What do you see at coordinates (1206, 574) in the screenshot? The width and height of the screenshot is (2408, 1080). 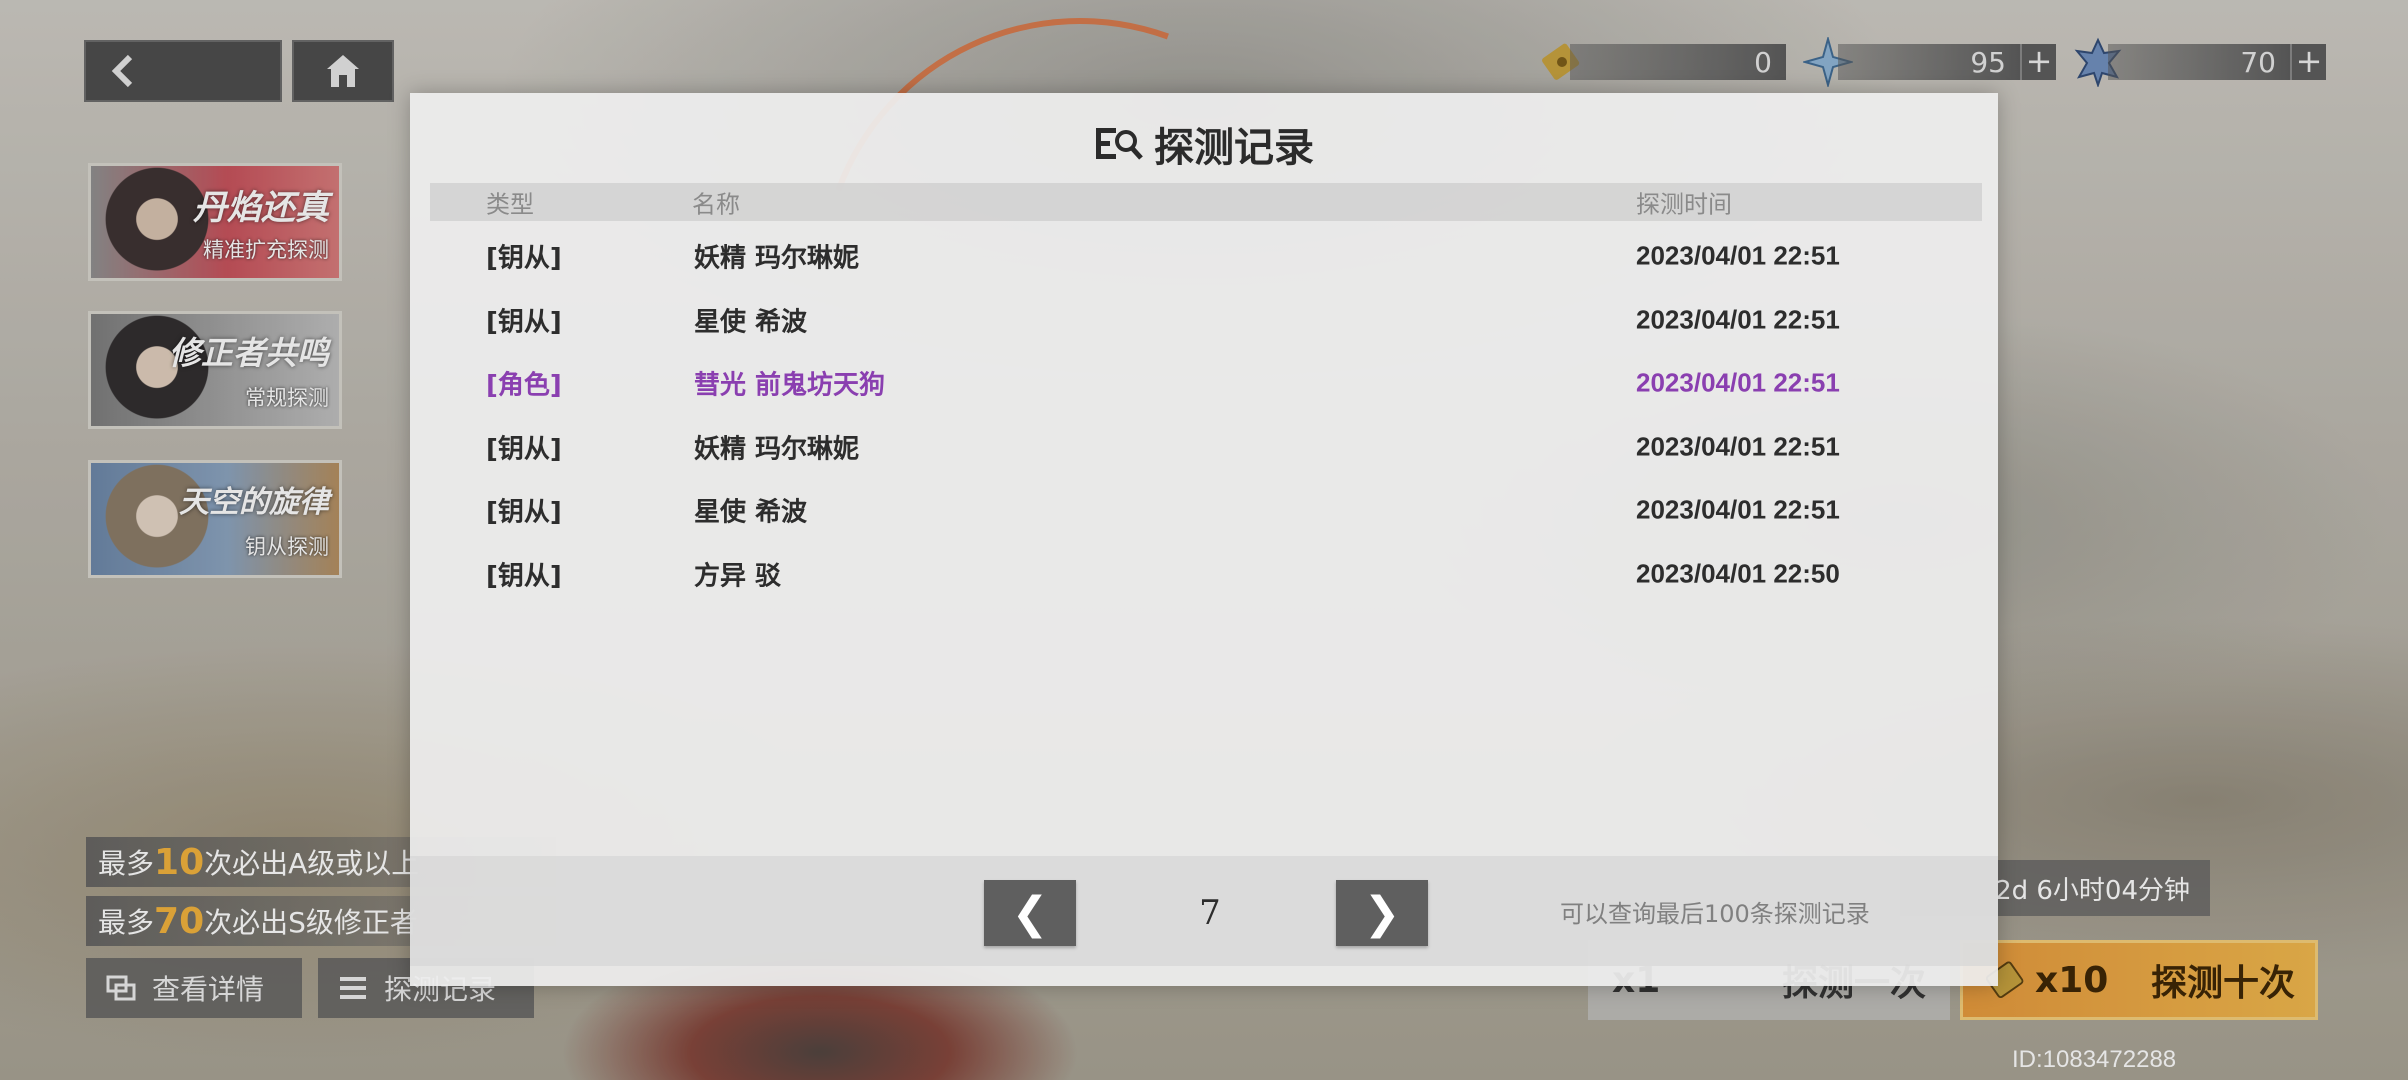 I see `table-row: [钥从] 方异 驳 2023/04/01 22:50` at bounding box center [1206, 574].